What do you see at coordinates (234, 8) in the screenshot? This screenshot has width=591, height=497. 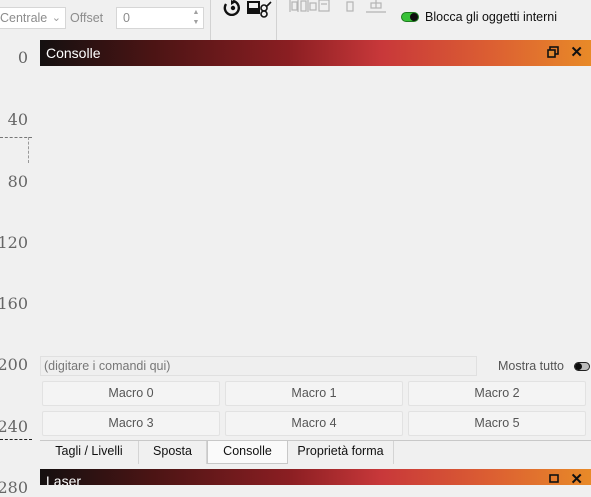 I see `rotate-icon` at bounding box center [234, 8].